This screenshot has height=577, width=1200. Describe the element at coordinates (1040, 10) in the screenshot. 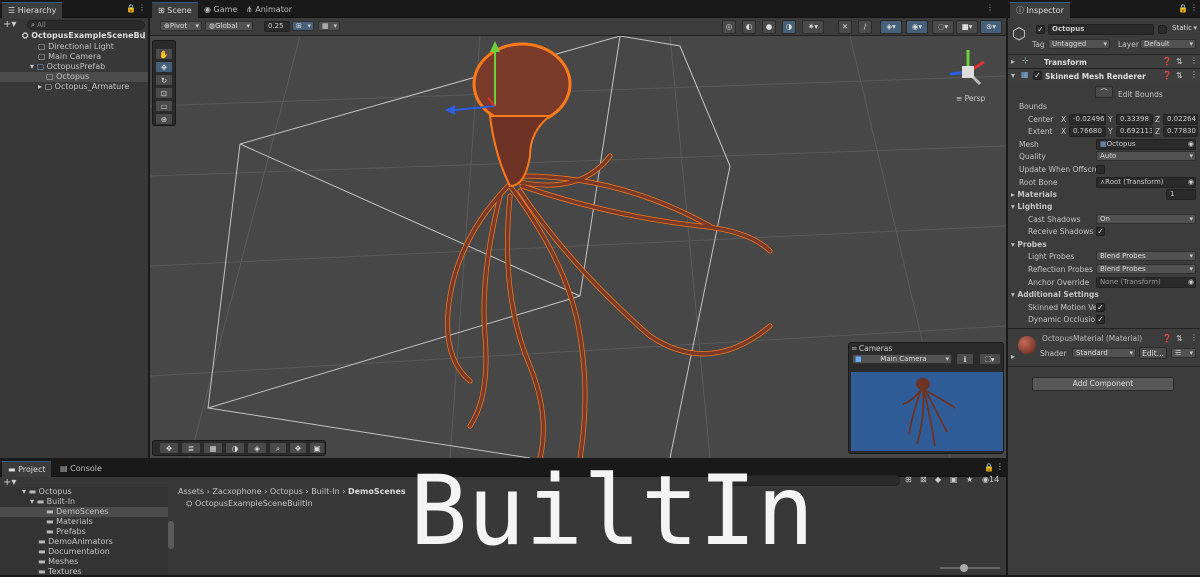

I see `tab-inspector: ⓘ Inspector` at that location.